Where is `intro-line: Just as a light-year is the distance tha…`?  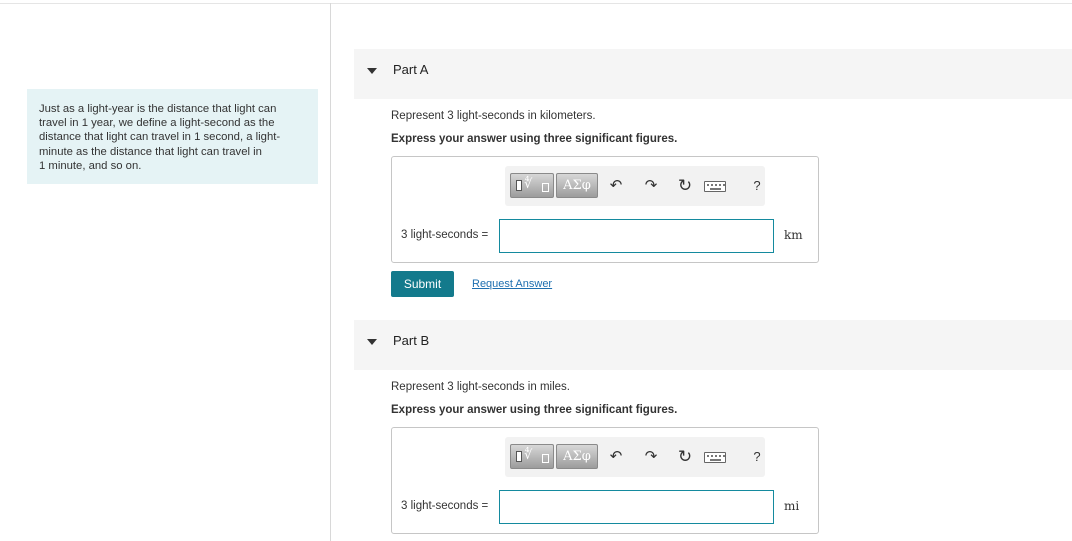
intro-line: Just as a light-year is the distance tha… is located at coordinates (158, 109).